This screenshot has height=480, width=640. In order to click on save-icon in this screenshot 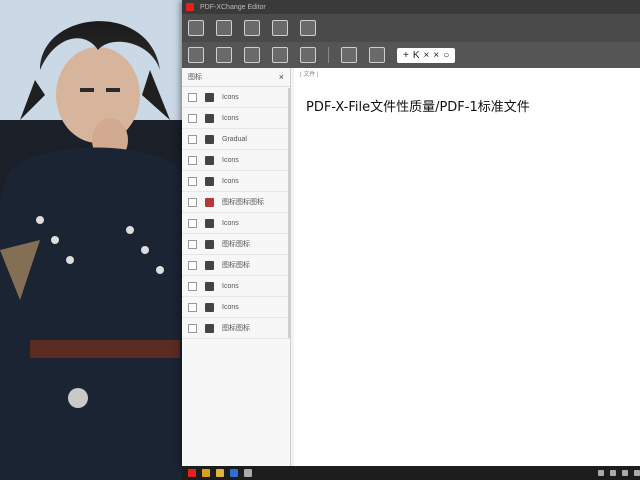, I will do `click(196, 55)`.